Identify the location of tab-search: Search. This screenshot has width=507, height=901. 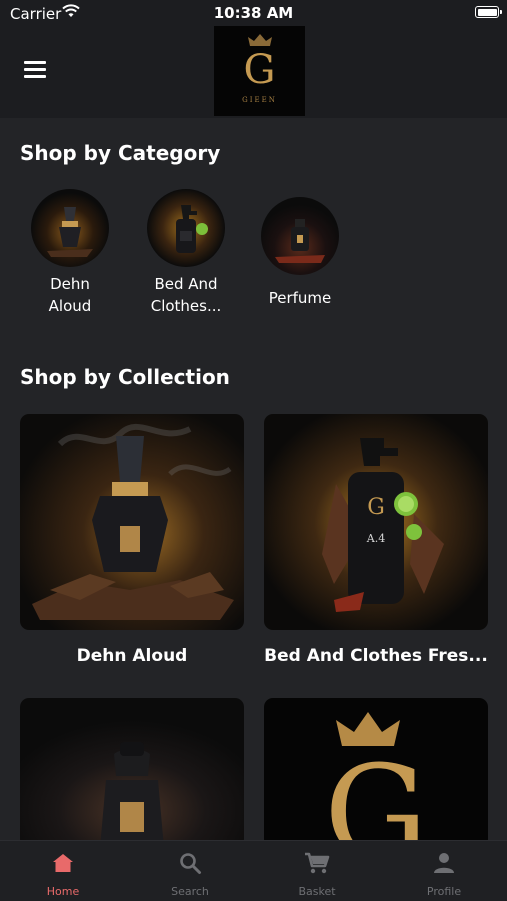
(190, 871).